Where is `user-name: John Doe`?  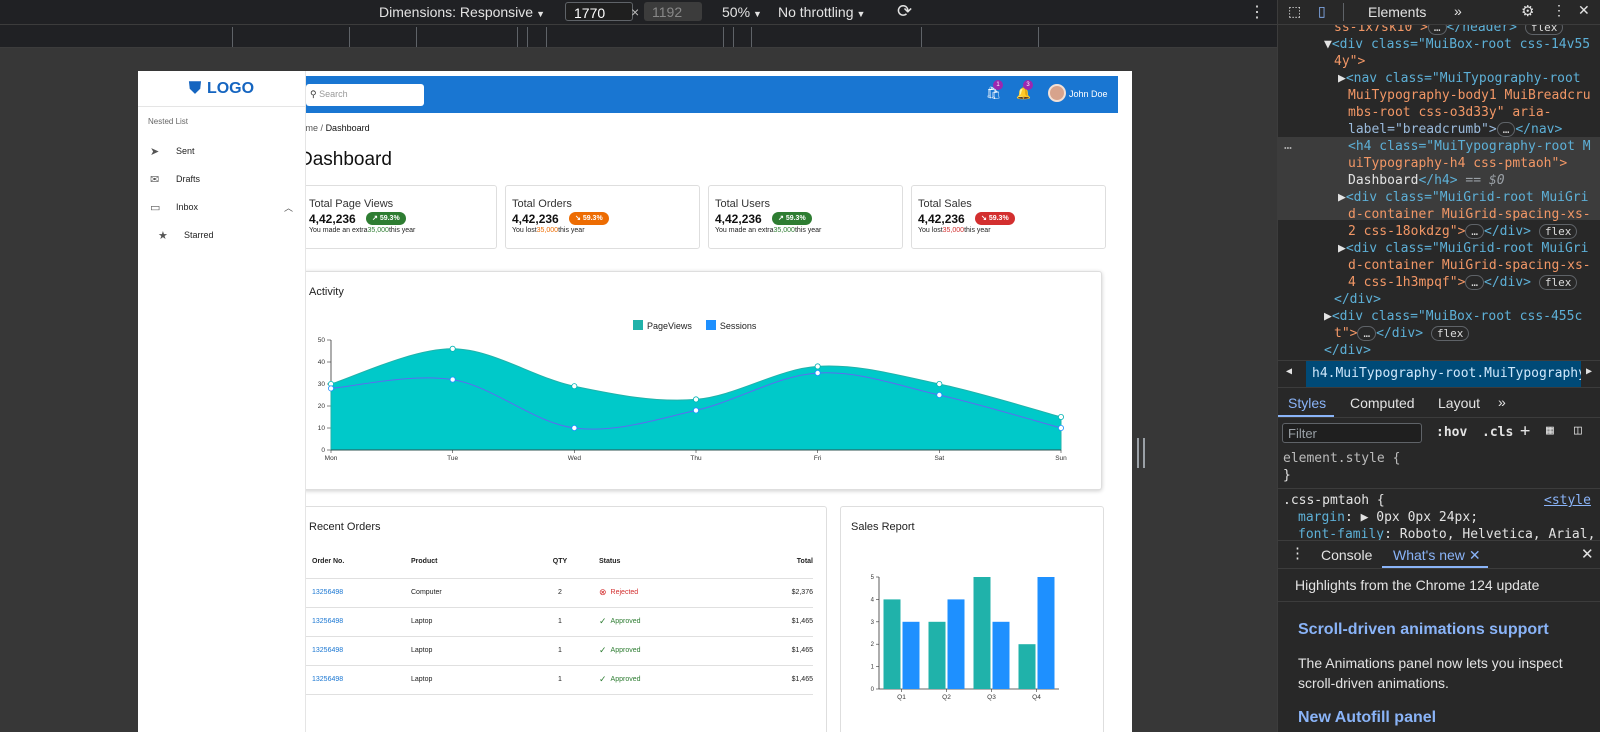
user-name: John Doe is located at coordinates (1088, 94).